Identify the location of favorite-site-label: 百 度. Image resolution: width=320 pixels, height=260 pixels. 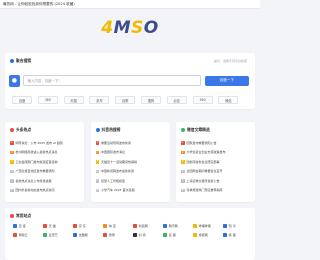
(22, 226).